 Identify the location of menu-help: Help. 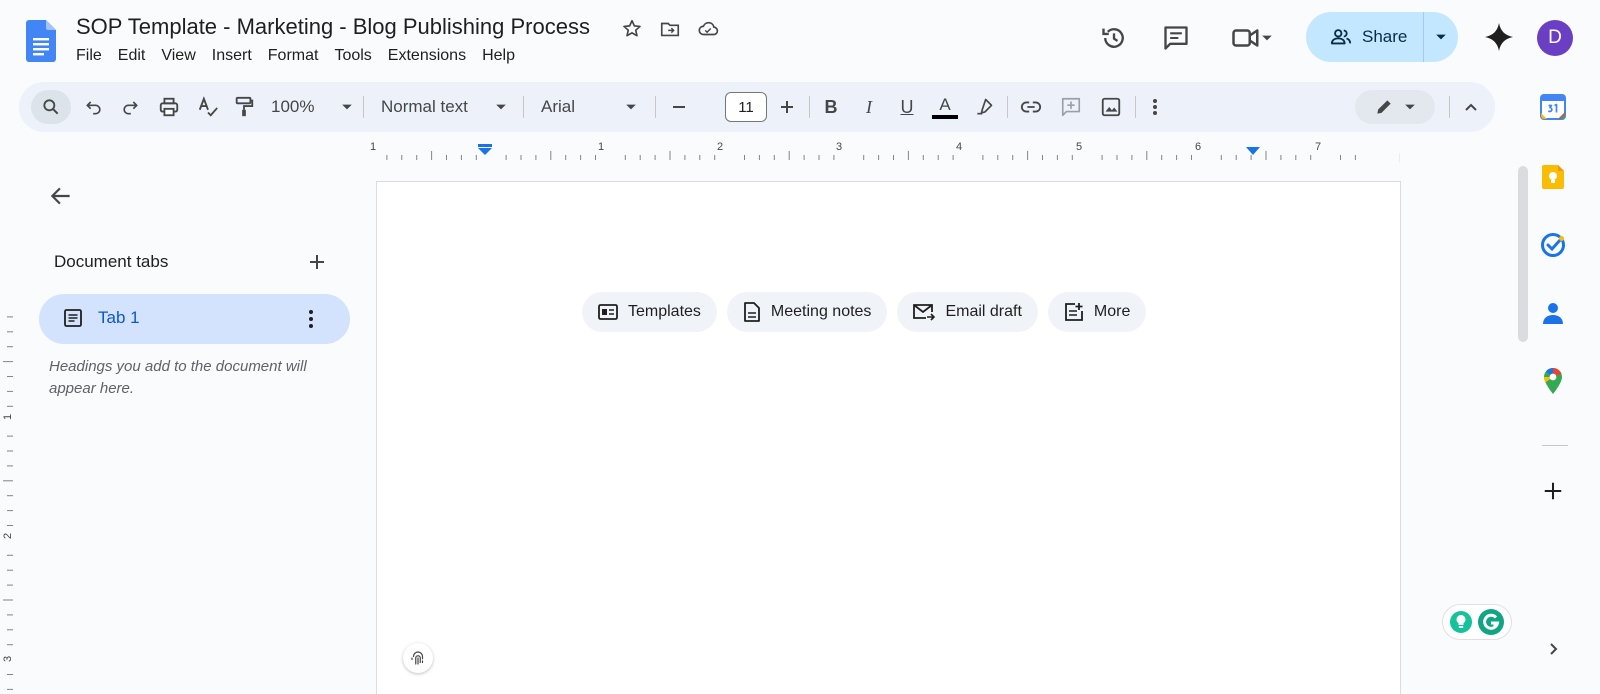
(498, 56).